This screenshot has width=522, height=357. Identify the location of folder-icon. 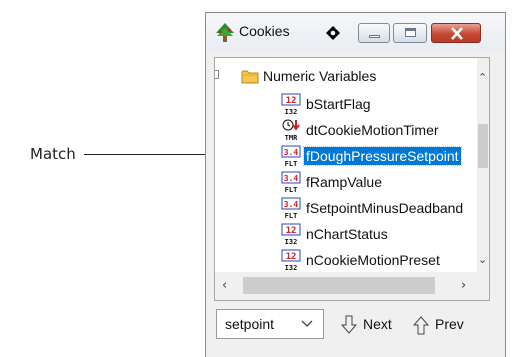
(250, 77).